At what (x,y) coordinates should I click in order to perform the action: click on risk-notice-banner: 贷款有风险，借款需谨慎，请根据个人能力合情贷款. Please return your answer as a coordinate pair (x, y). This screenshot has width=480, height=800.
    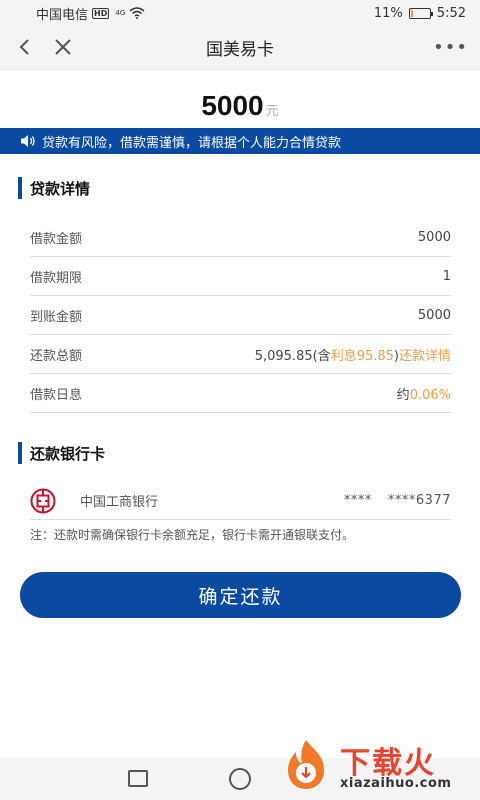
    Looking at the image, I should click on (240, 141).